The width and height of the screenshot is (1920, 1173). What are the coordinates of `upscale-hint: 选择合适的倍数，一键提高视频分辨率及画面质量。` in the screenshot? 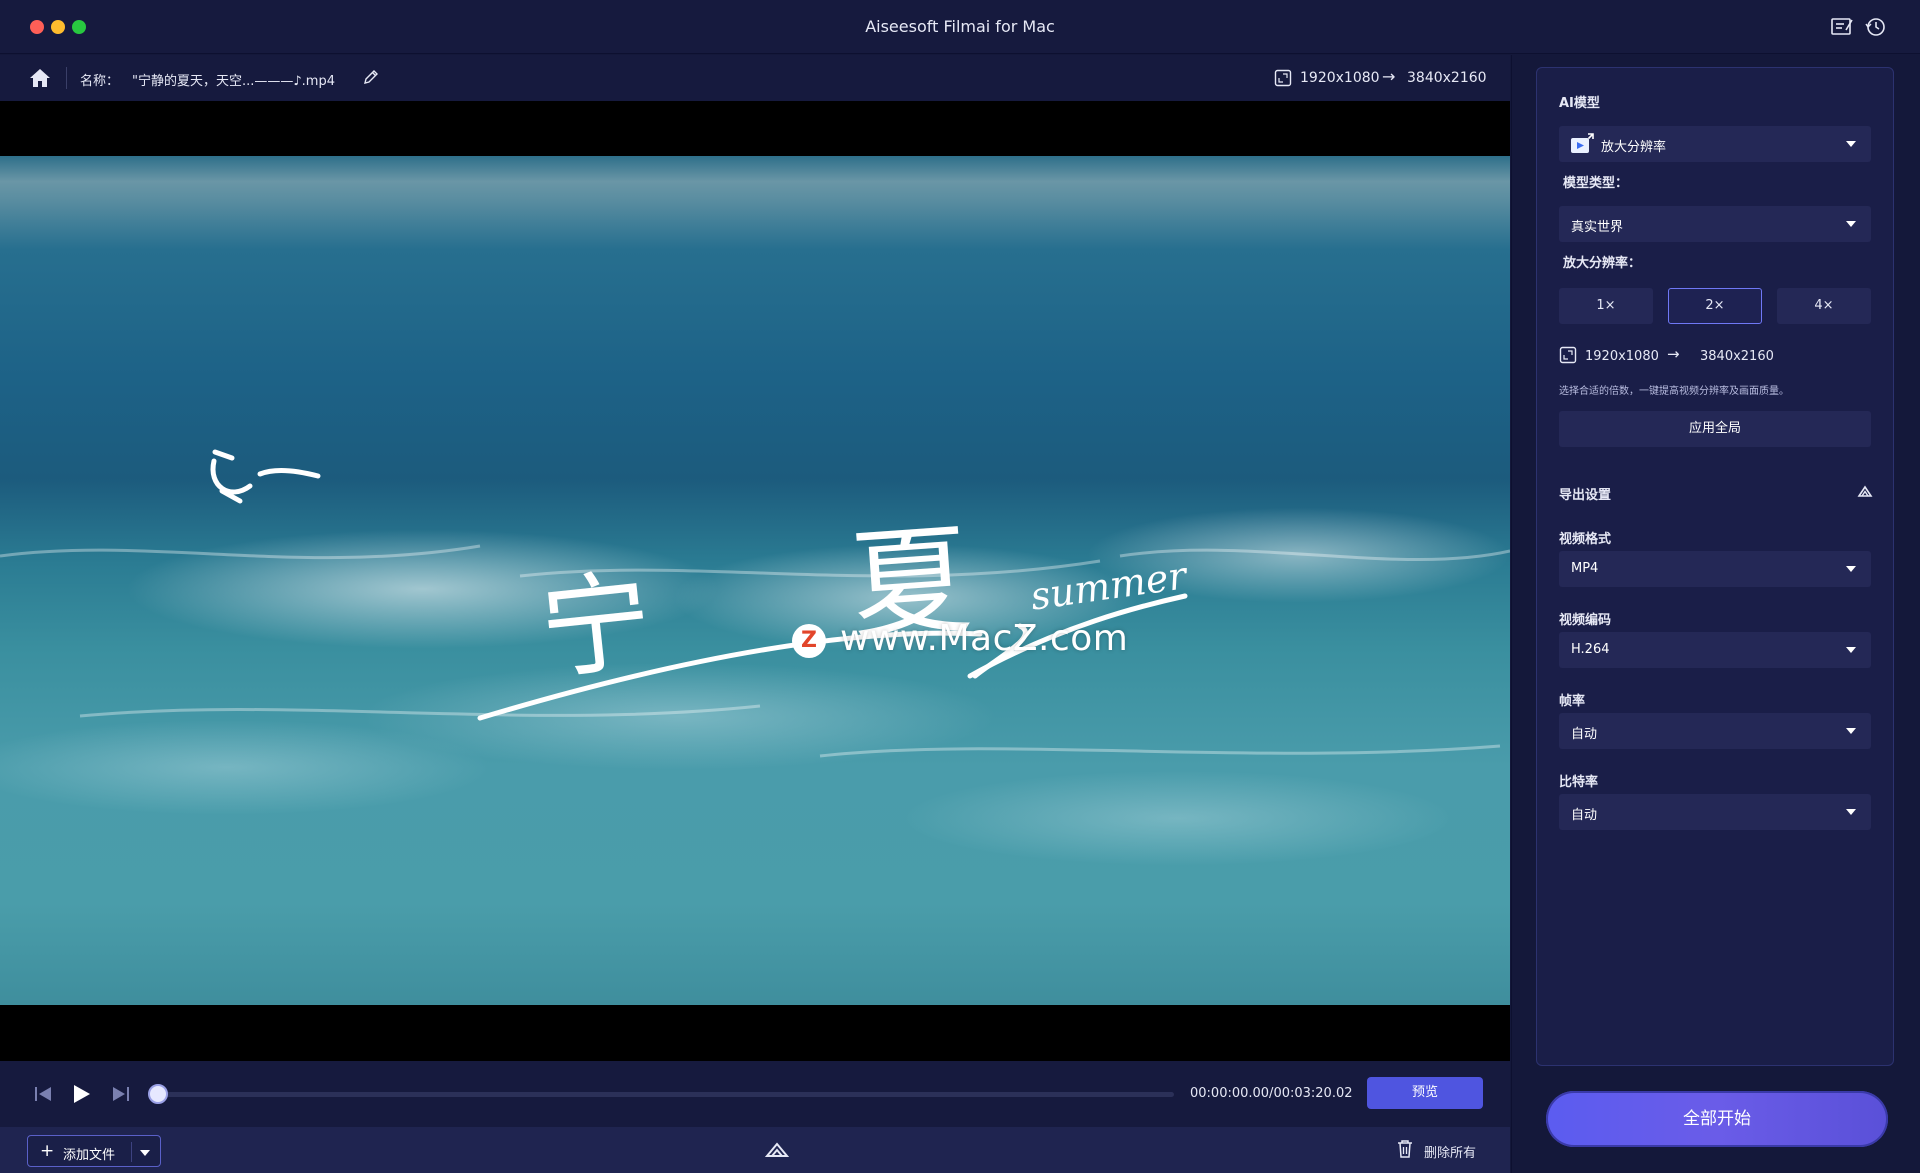 It's located at (1674, 391).